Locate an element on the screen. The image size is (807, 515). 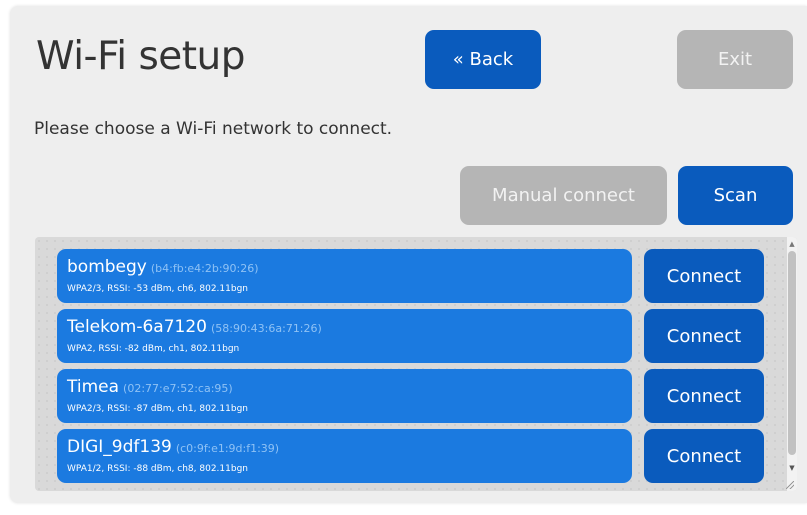
scan-button: Scan is located at coordinates (735, 195).